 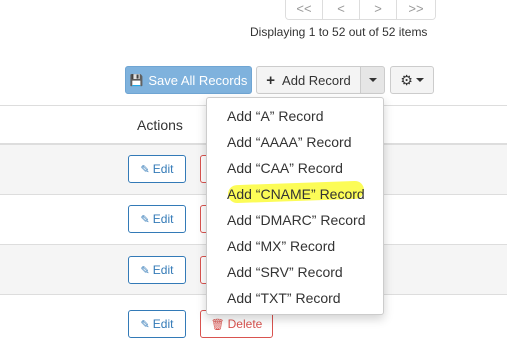 I want to click on next-page-button: >, so click(x=378, y=9).